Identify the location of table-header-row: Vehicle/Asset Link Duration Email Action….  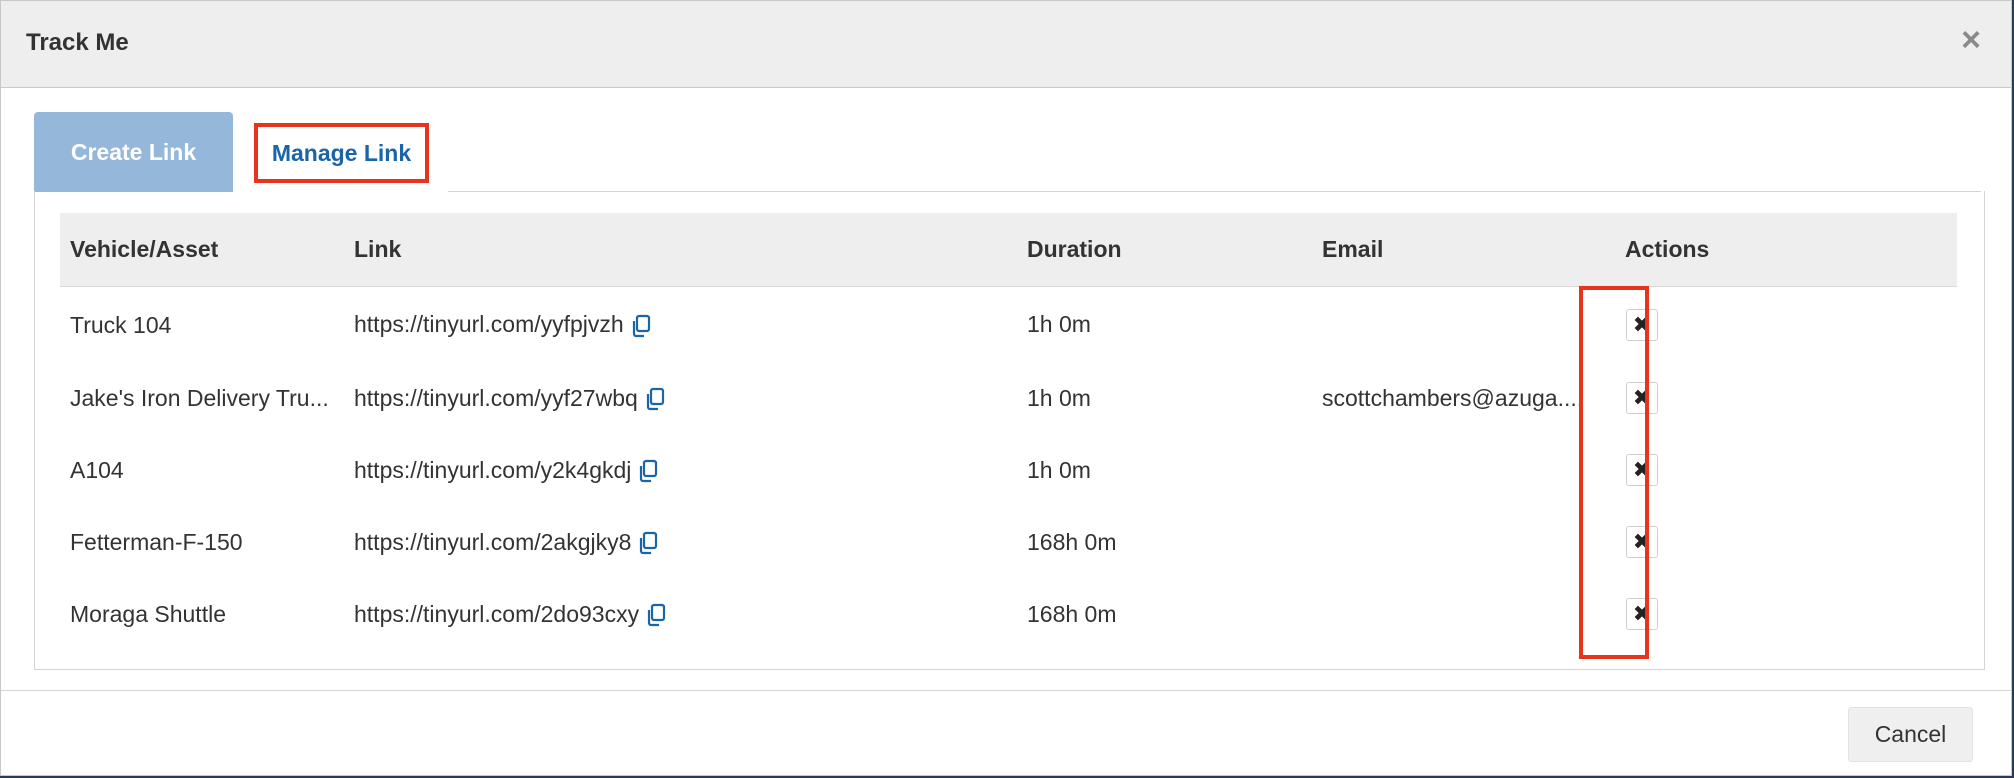
(1008, 250).